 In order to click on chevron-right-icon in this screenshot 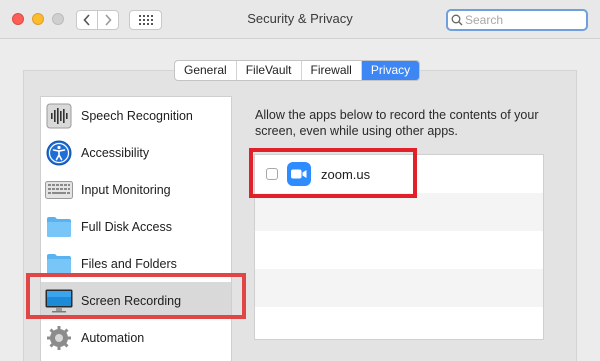, I will do `click(108, 20)`.